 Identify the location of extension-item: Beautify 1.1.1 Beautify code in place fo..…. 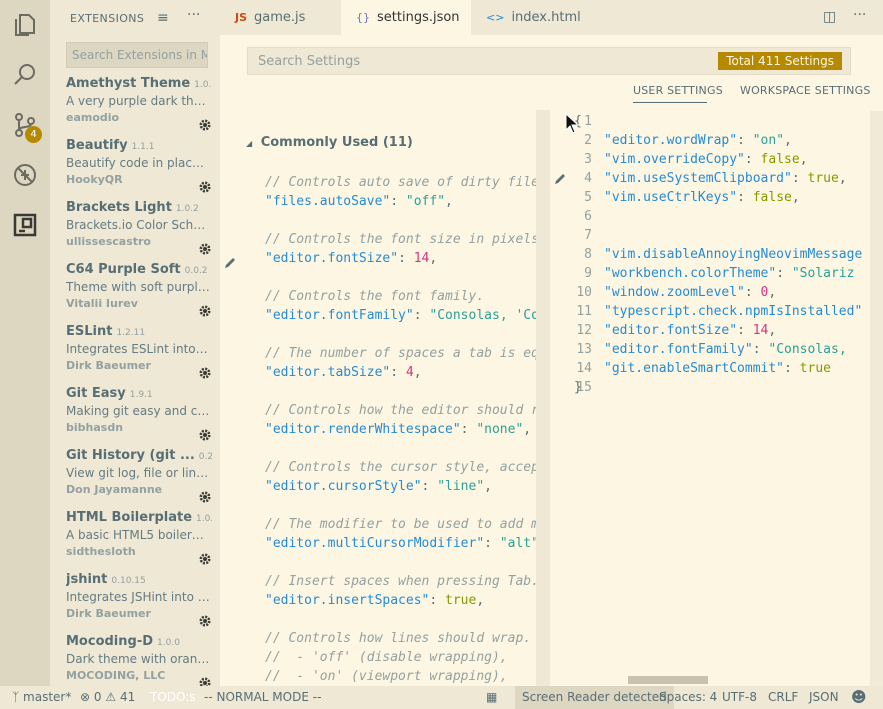
(139, 169).